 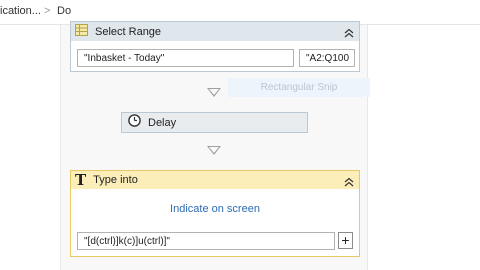 What do you see at coordinates (206, 241) in the screenshot?
I see `type-text-field: "[d(ctrl)]k(c)]u(ctrl)]"` at bounding box center [206, 241].